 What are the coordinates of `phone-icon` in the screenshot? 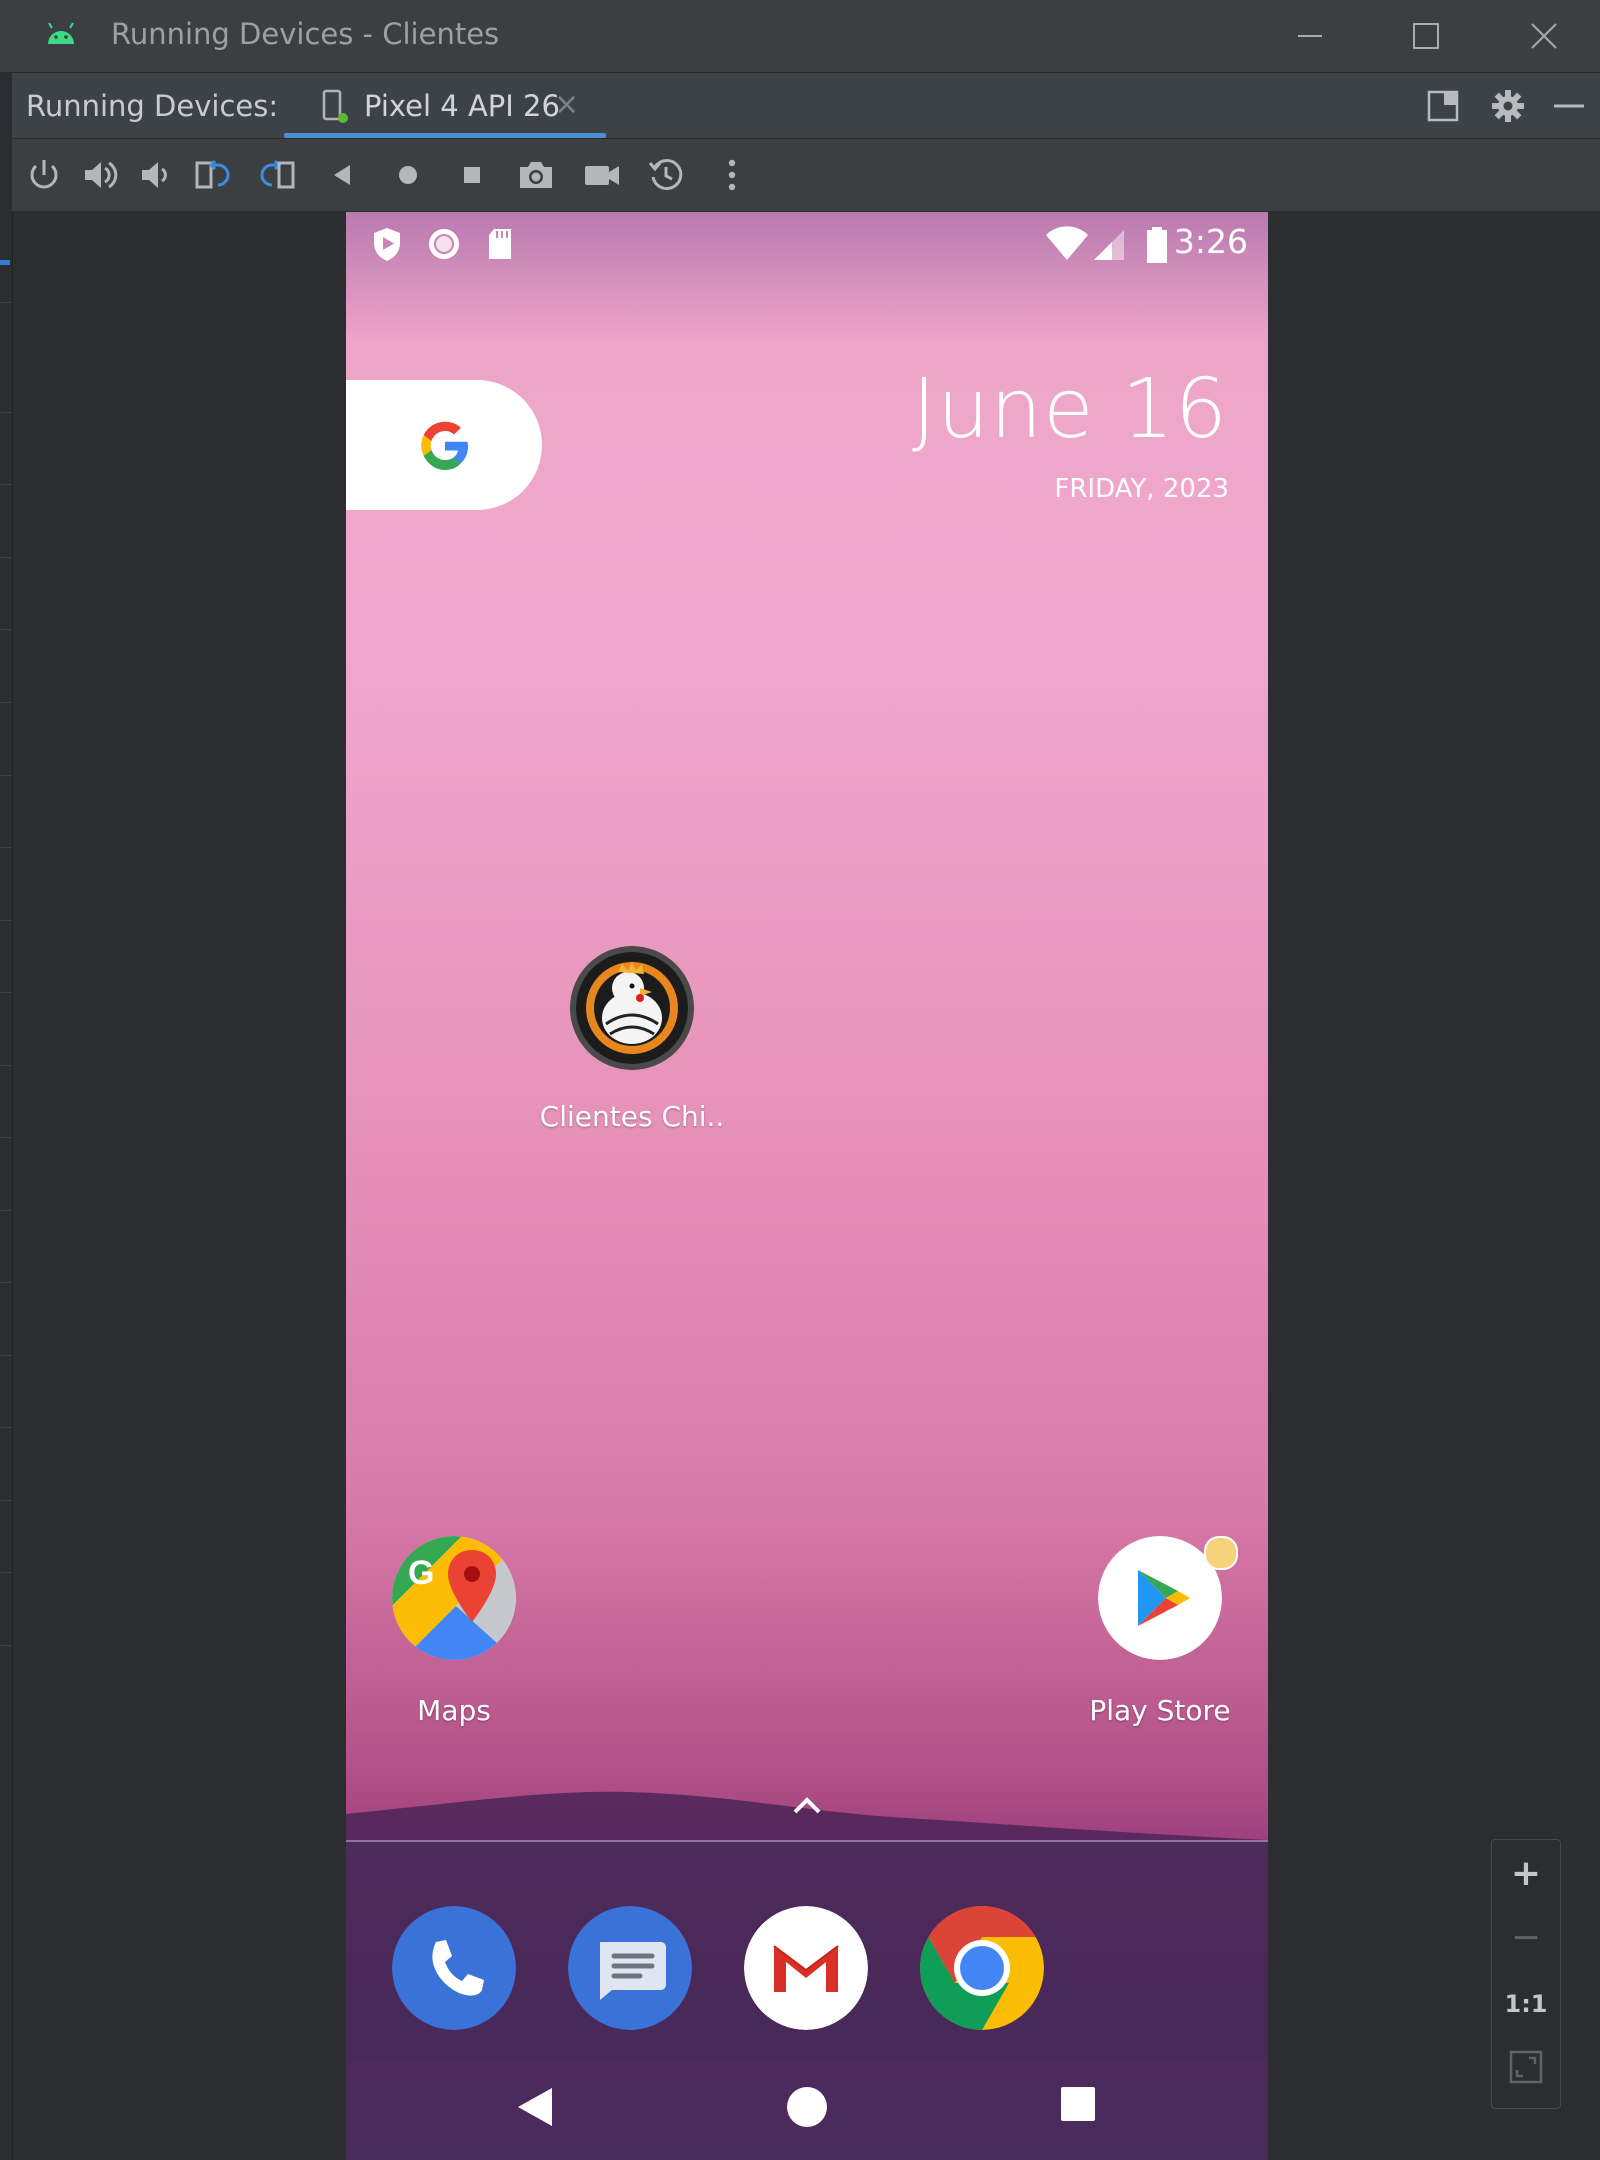 It's located at (454, 1968).